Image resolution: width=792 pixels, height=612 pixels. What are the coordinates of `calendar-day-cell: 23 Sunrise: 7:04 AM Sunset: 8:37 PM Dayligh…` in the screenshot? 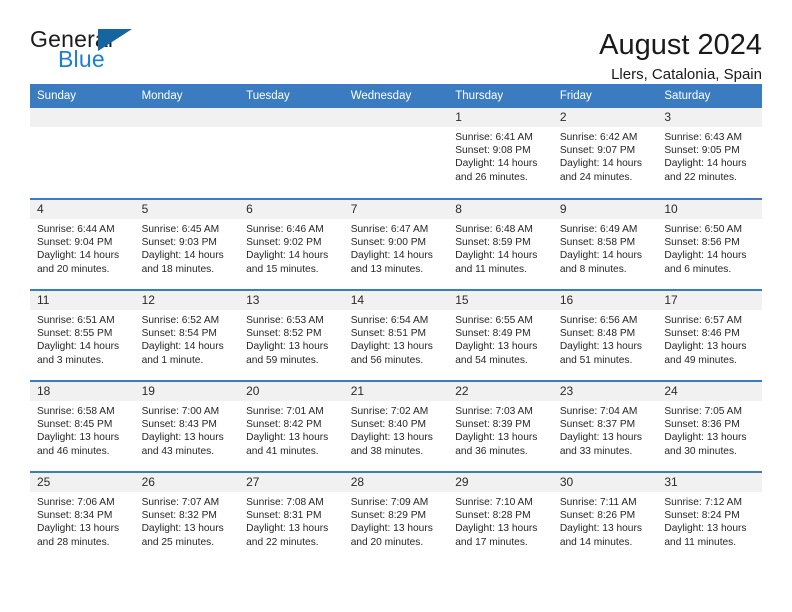 It's located at (605, 426).